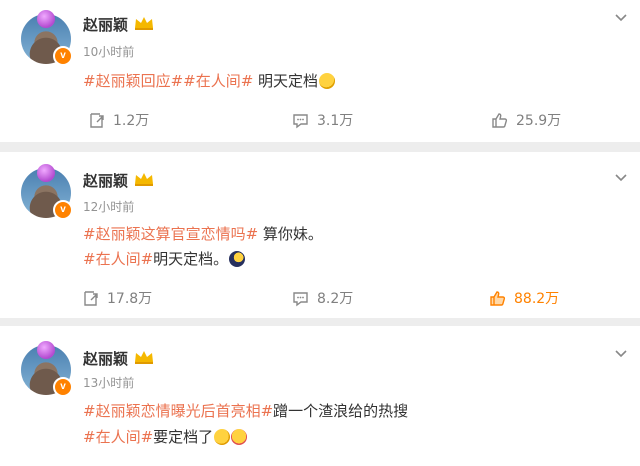 Image resolution: width=640 pixels, height=466 pixels. What do you see at coordinates (327, 81) in the screenshot?
I see `scared-face-emoji-icon` at bounding box center [327, 81].